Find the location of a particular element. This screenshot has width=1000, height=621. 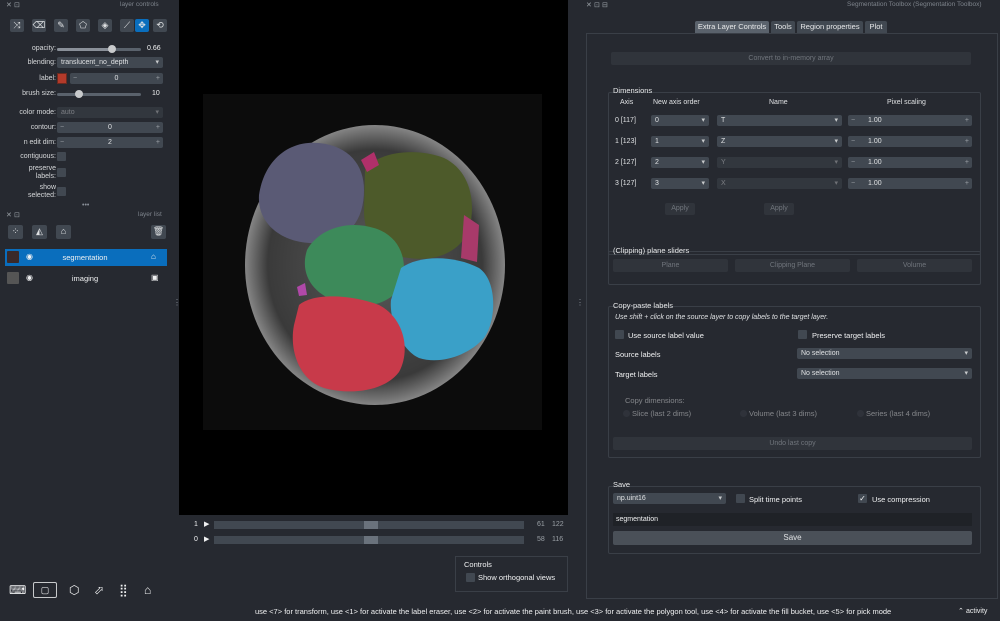

hide-icon: ⊟ is located at coordinates (605, 5).